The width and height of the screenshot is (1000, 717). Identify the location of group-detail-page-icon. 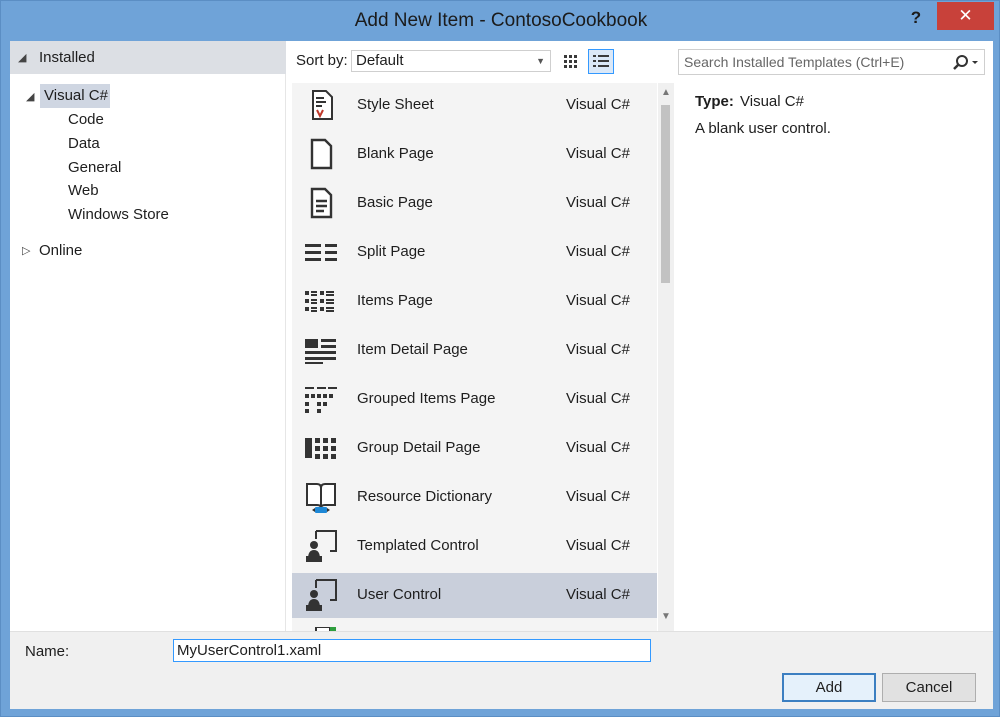
(320, 448).